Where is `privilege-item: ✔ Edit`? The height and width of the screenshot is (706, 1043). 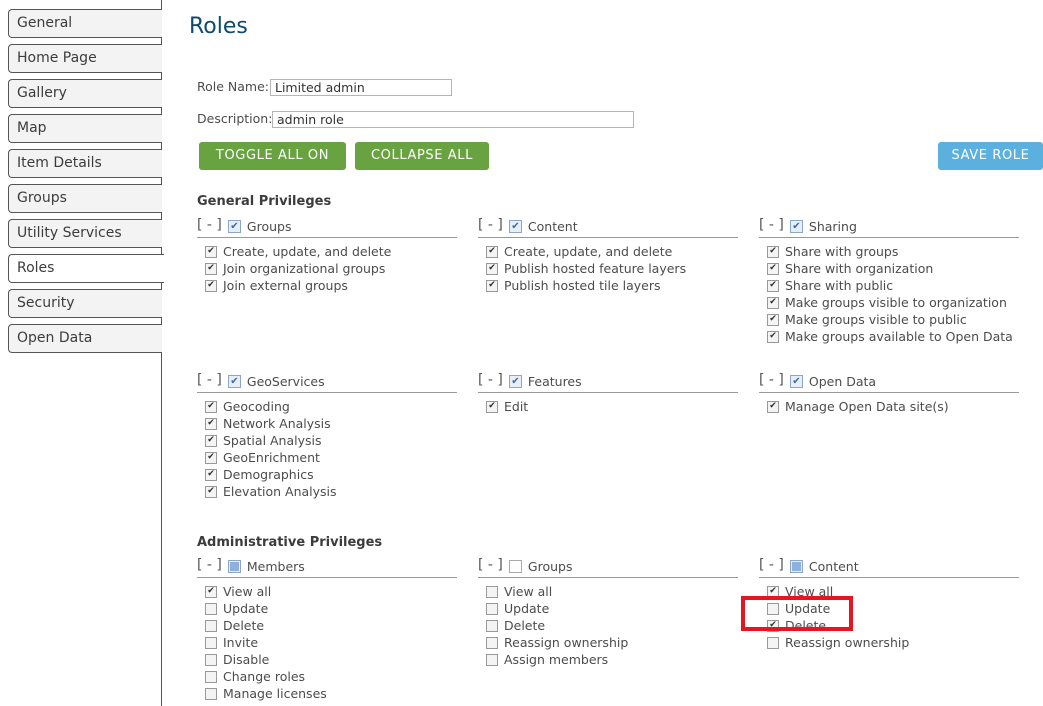
privilege-item: ✔ Edit is located at coordinates (620, 406).